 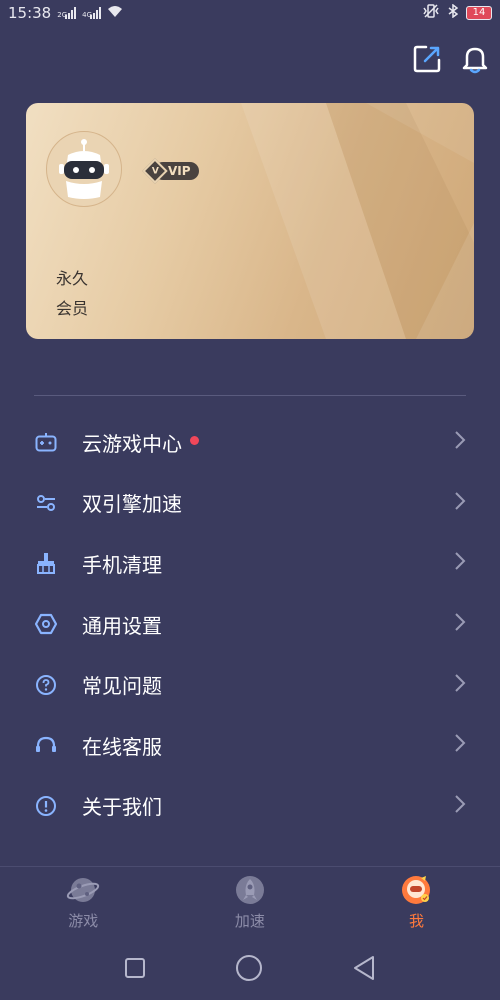 I want to click on tab-label: 我, so click(x=416, y=921).